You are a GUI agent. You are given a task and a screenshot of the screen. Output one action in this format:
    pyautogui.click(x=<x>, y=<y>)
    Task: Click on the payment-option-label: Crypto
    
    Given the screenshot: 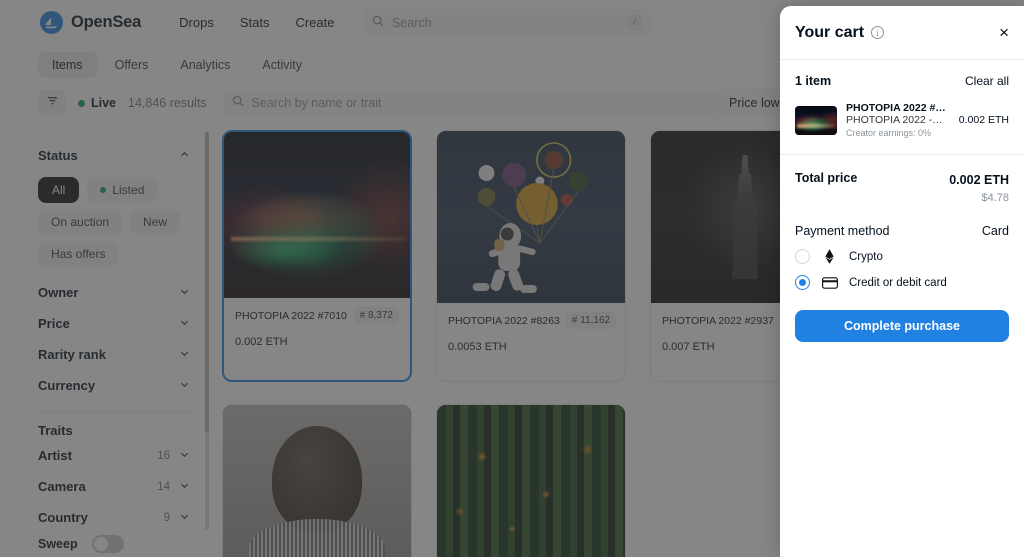 What is the action you would take?
    pyautogui.click(x=866, y=256)
    